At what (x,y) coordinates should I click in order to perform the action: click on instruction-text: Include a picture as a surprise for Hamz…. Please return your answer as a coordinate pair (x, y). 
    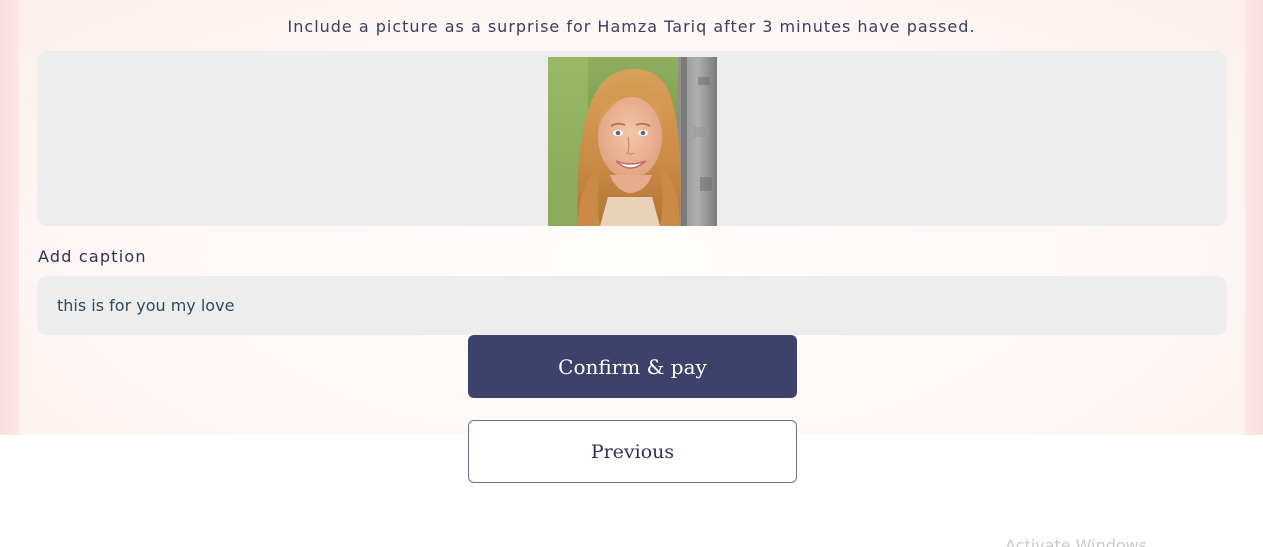
    Looking at the image, I should click on (631, 26).